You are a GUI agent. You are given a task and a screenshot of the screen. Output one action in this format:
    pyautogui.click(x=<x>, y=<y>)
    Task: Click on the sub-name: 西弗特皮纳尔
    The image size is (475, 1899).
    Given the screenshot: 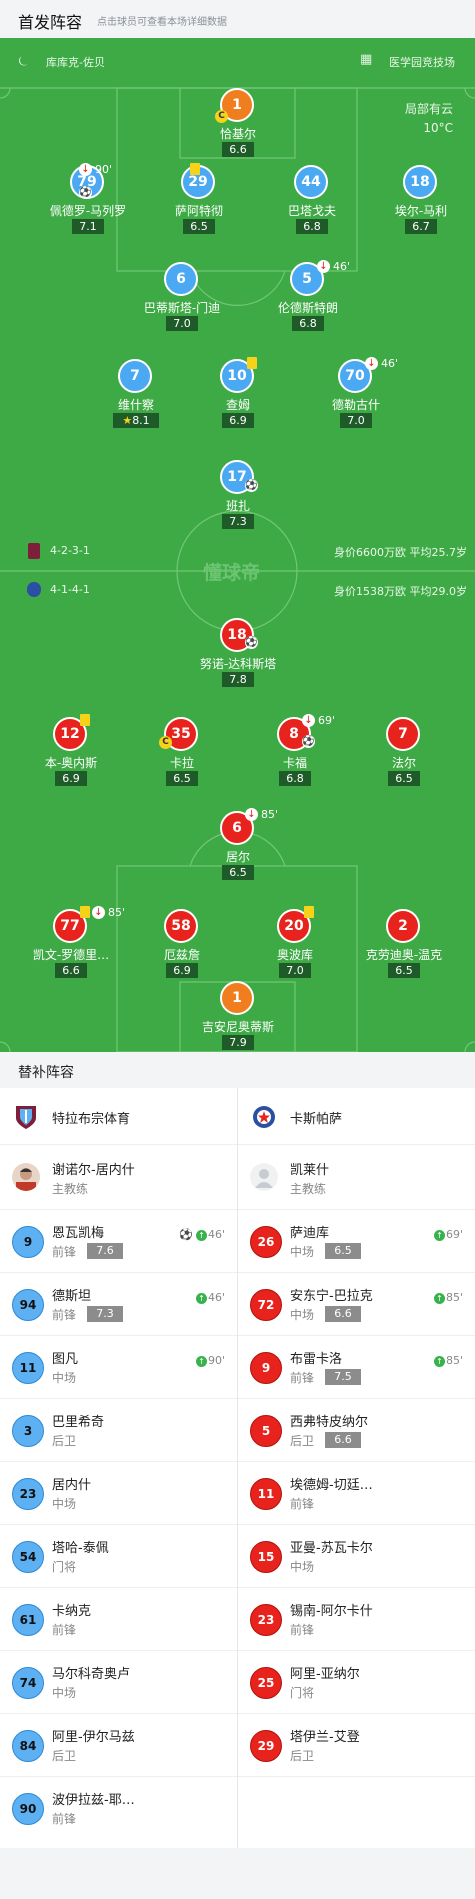 What is the action you would take?
    pyautogui.click(x=329, y=1422)
    